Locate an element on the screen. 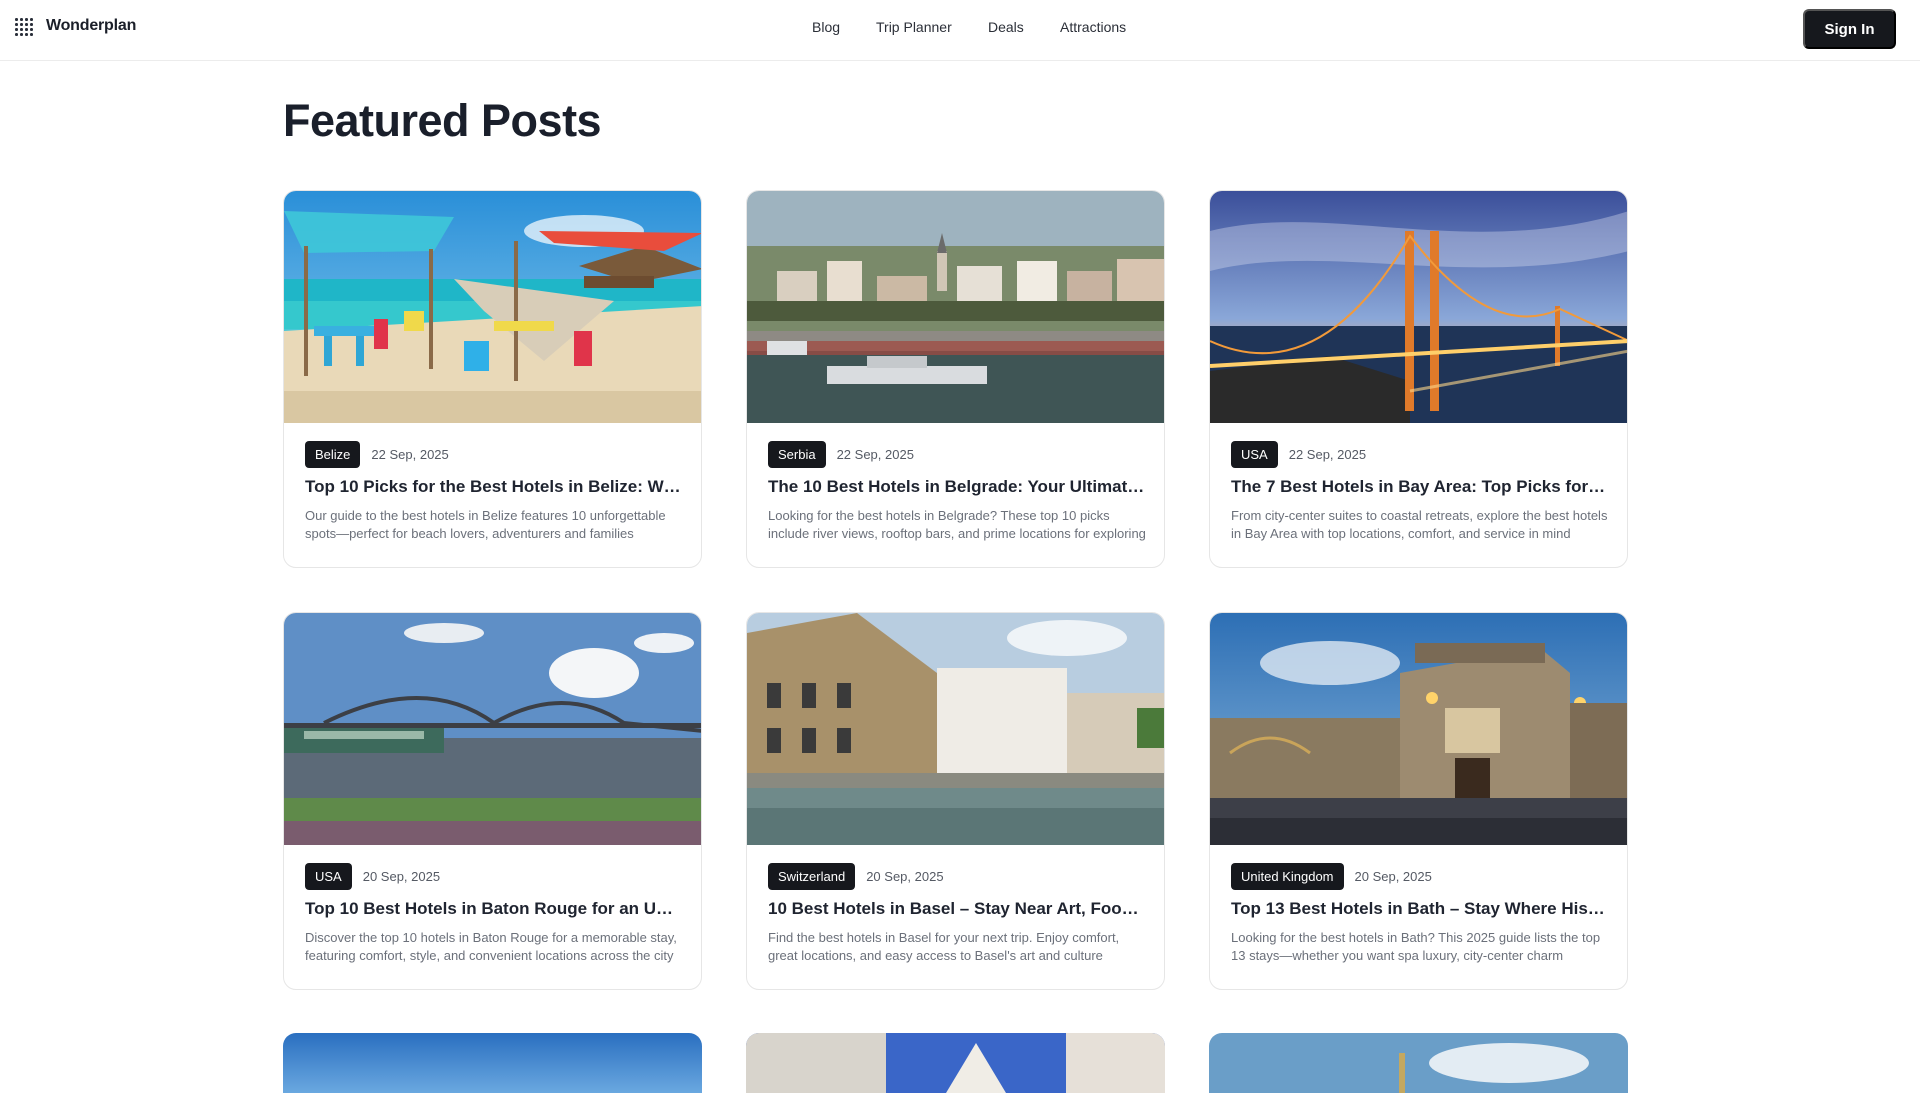  main-nav: Blog Trip Planner Deals Attractions is located at coordinates (960, 30).